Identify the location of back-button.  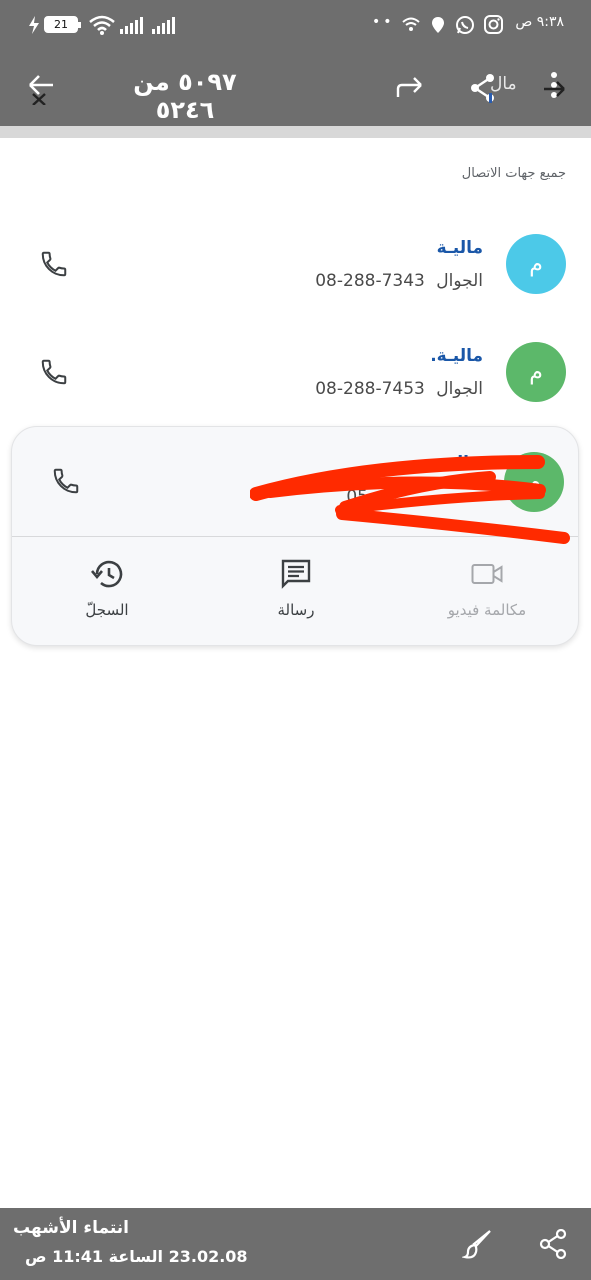
(41, 88).